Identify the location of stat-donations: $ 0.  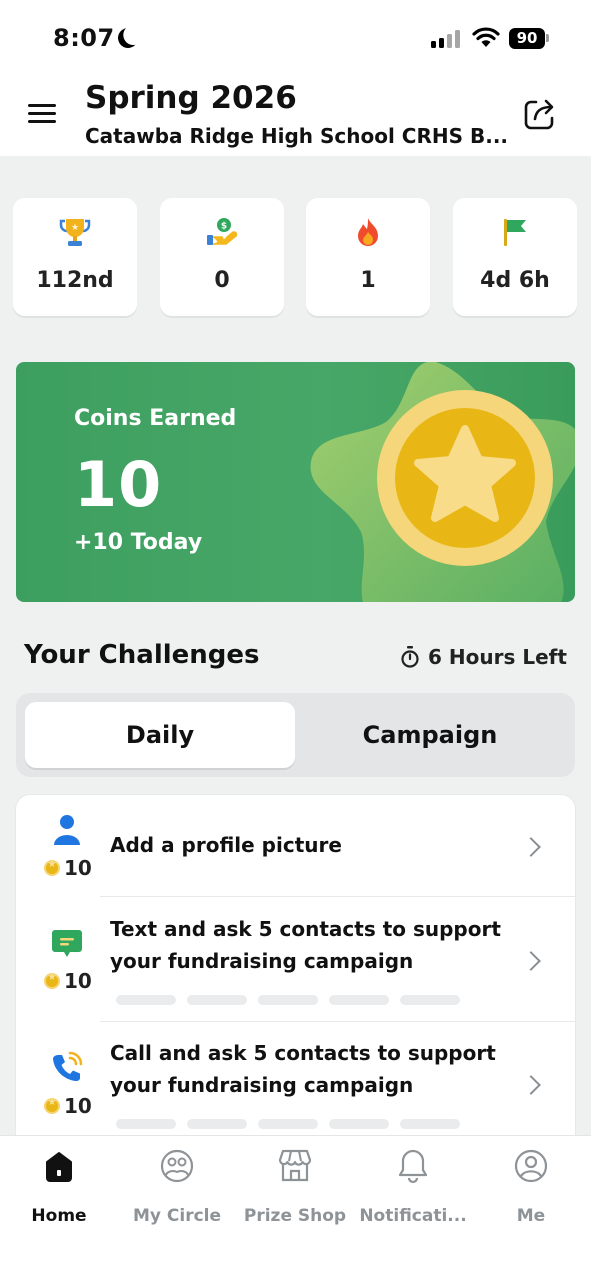
(222, 257).